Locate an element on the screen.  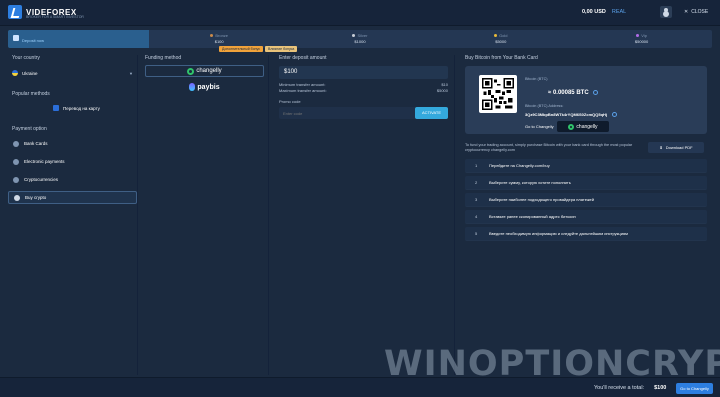
account-type-tag: REAL is located at coordinates (619, 12).